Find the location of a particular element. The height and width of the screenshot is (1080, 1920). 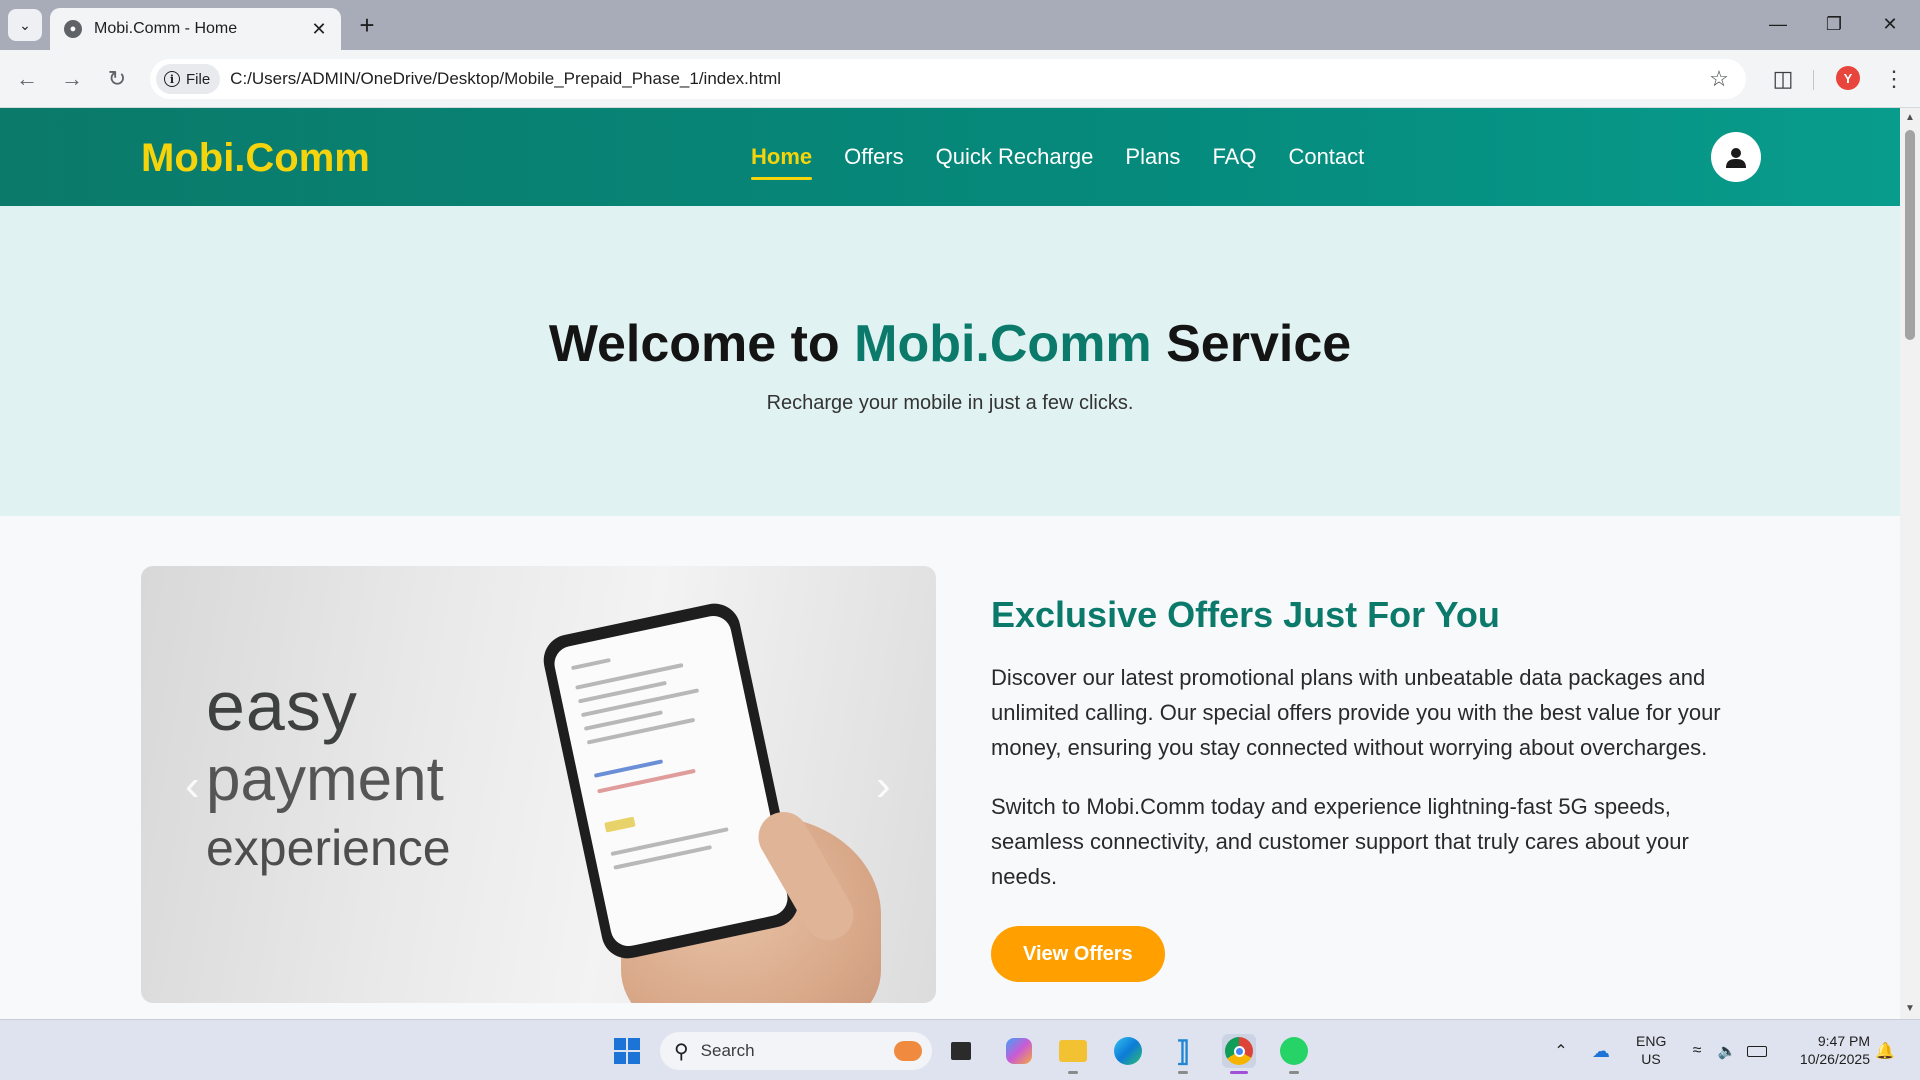

nav-quick-recharge: Quick Recharge is located at coordinates (1015, 162).